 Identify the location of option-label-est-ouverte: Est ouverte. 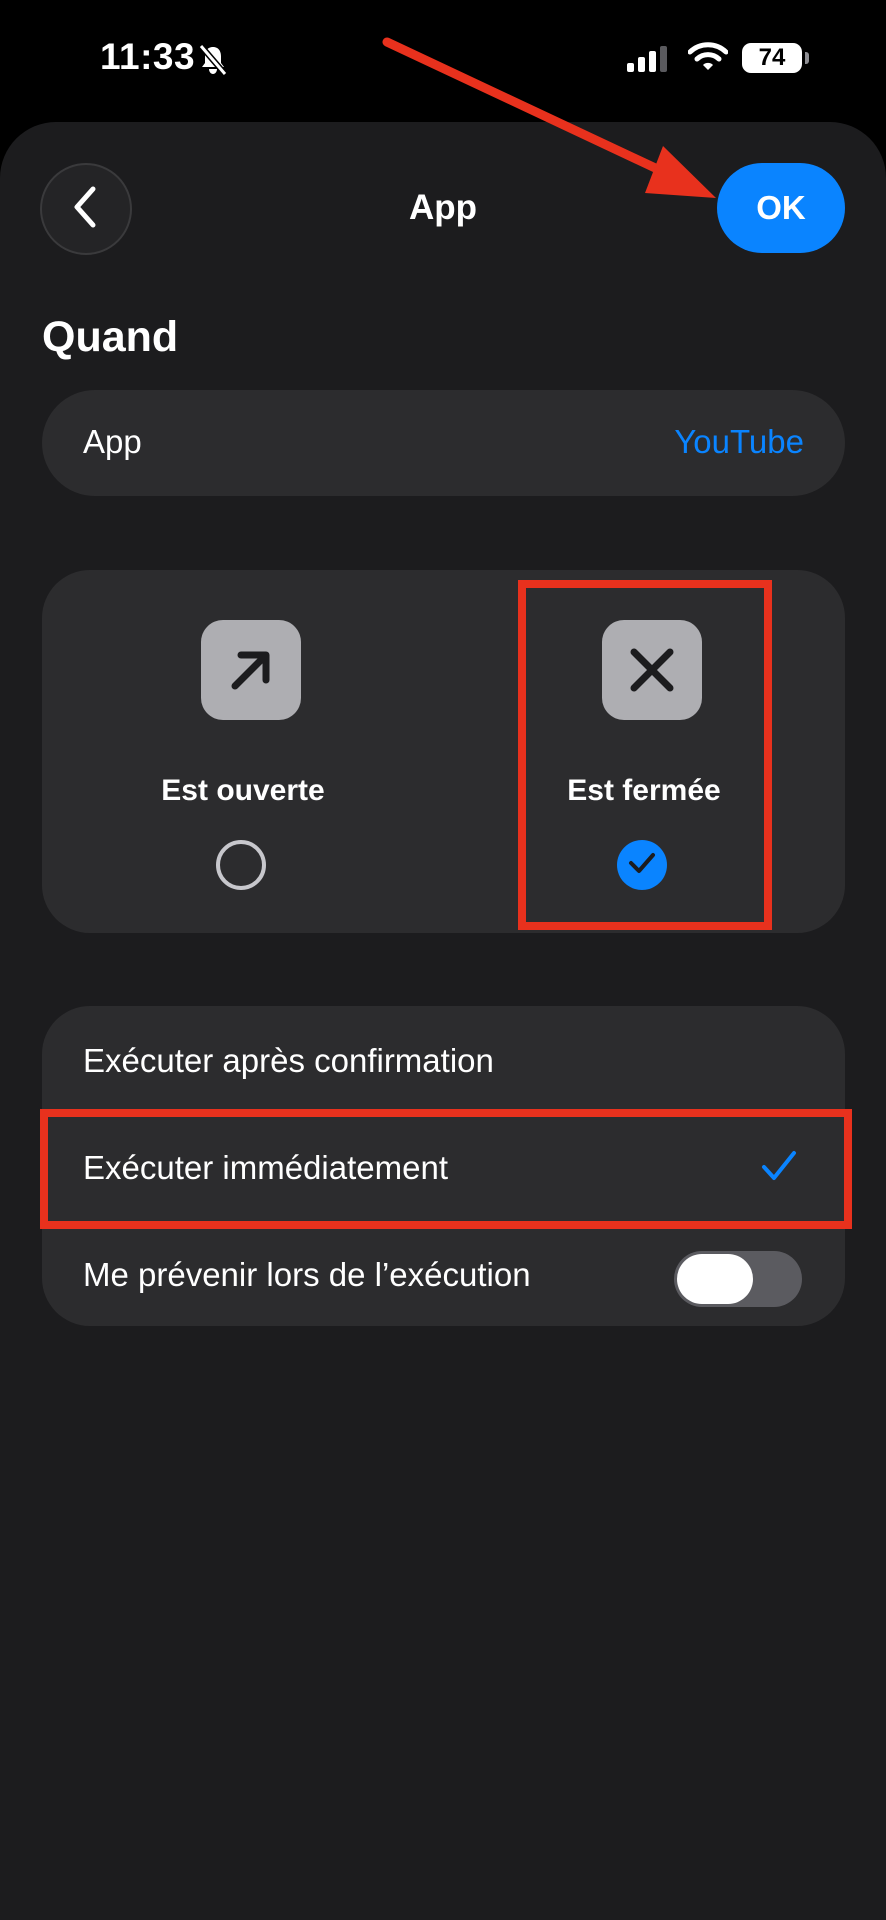
(243, 790).